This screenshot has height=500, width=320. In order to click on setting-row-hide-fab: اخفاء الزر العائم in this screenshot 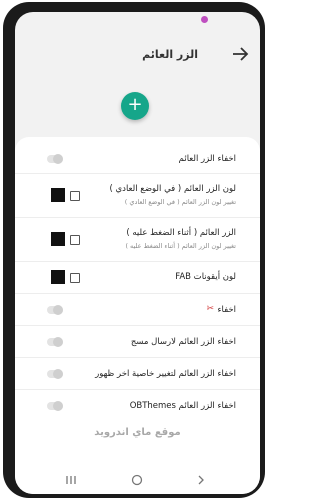, I will do `click(137, 158)`.